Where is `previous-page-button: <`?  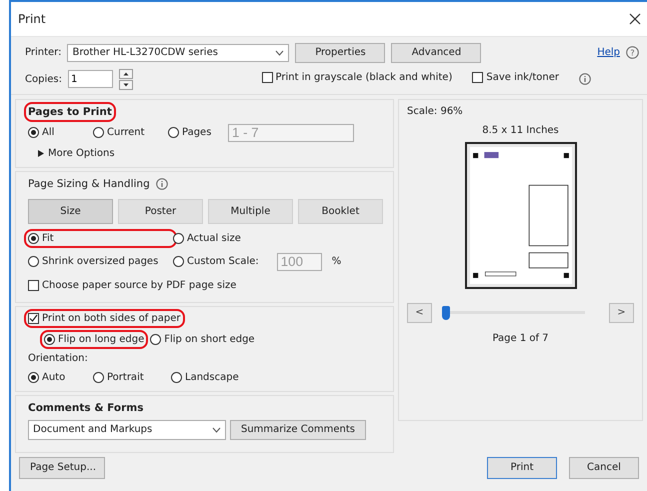
previous-page-button: < is located at coordinates (419, 312).